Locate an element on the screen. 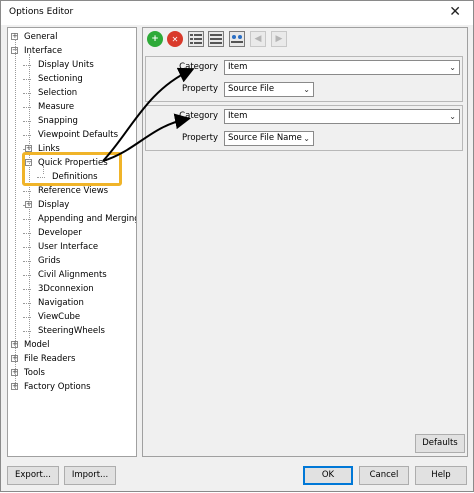  tree-item-label: Reference Views is located at coordinates (73, 191).